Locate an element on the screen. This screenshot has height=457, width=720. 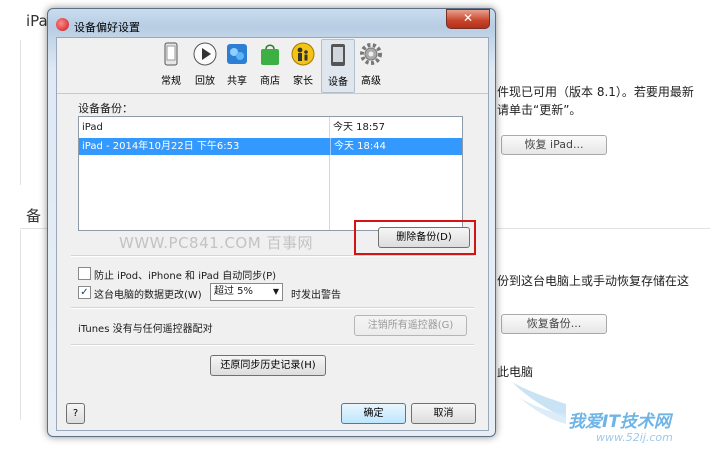
backup-row: iPad 今天 18:57 is located at coordinates (270, 127).